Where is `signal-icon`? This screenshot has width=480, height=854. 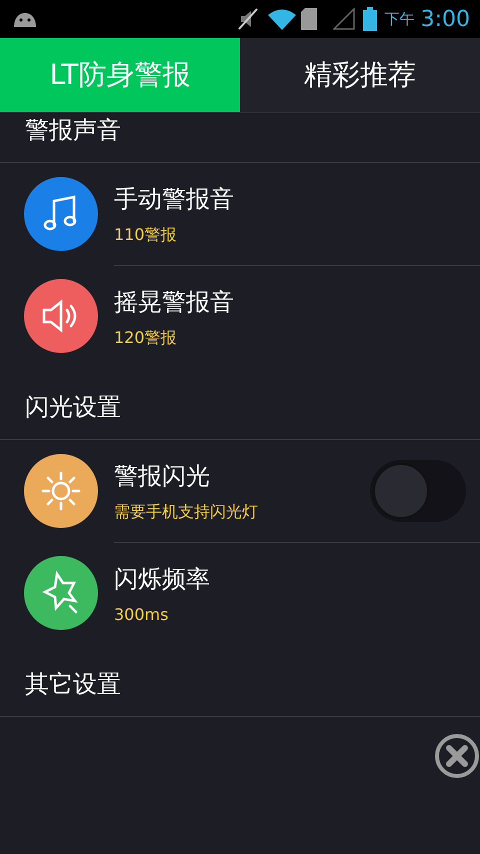 signal-icon is located at coordinates (343, 19).